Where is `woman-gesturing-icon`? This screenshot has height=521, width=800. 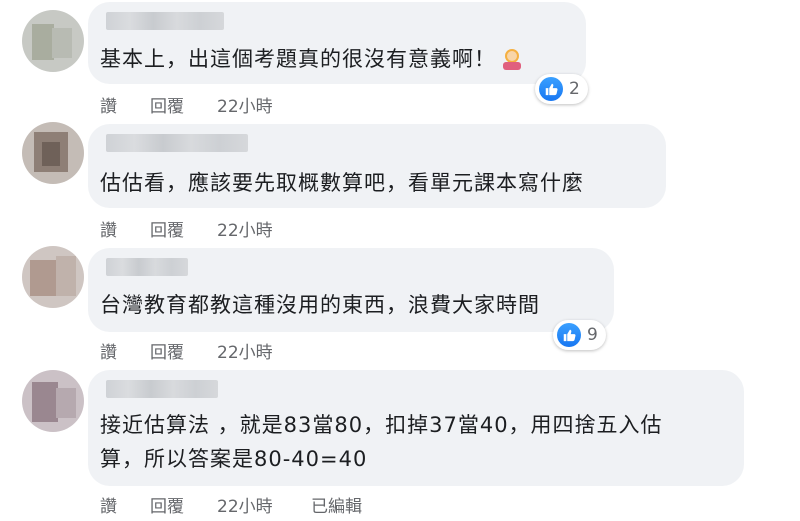
woman-gesturing-icon is located at coordinates (512, 58).